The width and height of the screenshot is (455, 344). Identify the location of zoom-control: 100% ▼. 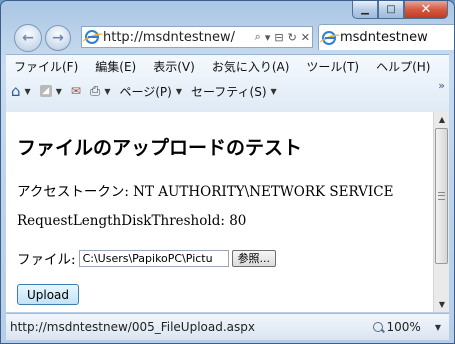
(406, 327).